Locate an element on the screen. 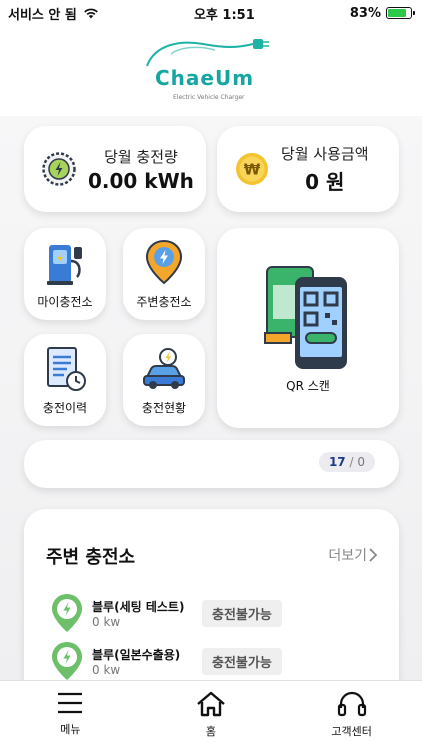 This screenshot has height=750, width=422. my-station-label: 마이충전소 is located at coordinates (65, 302).